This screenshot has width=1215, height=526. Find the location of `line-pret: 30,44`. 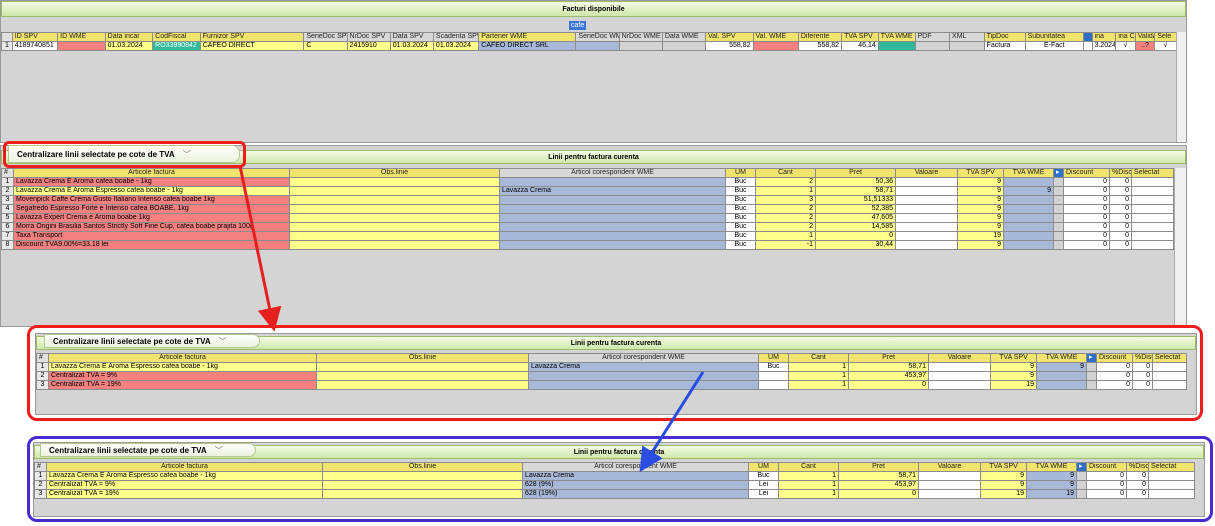

line-pret: 30,44 is located at coordinates (855, 245).